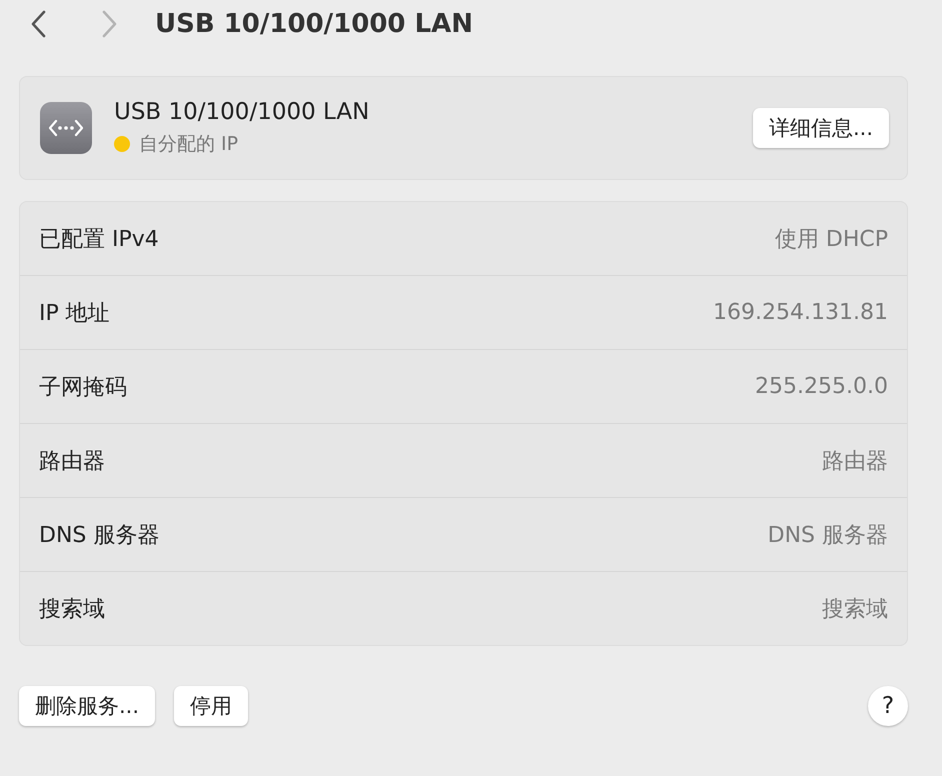 The height and width of the screenshot is (776, 942). I want to click on chevron-right-icon, so click(110, 24).